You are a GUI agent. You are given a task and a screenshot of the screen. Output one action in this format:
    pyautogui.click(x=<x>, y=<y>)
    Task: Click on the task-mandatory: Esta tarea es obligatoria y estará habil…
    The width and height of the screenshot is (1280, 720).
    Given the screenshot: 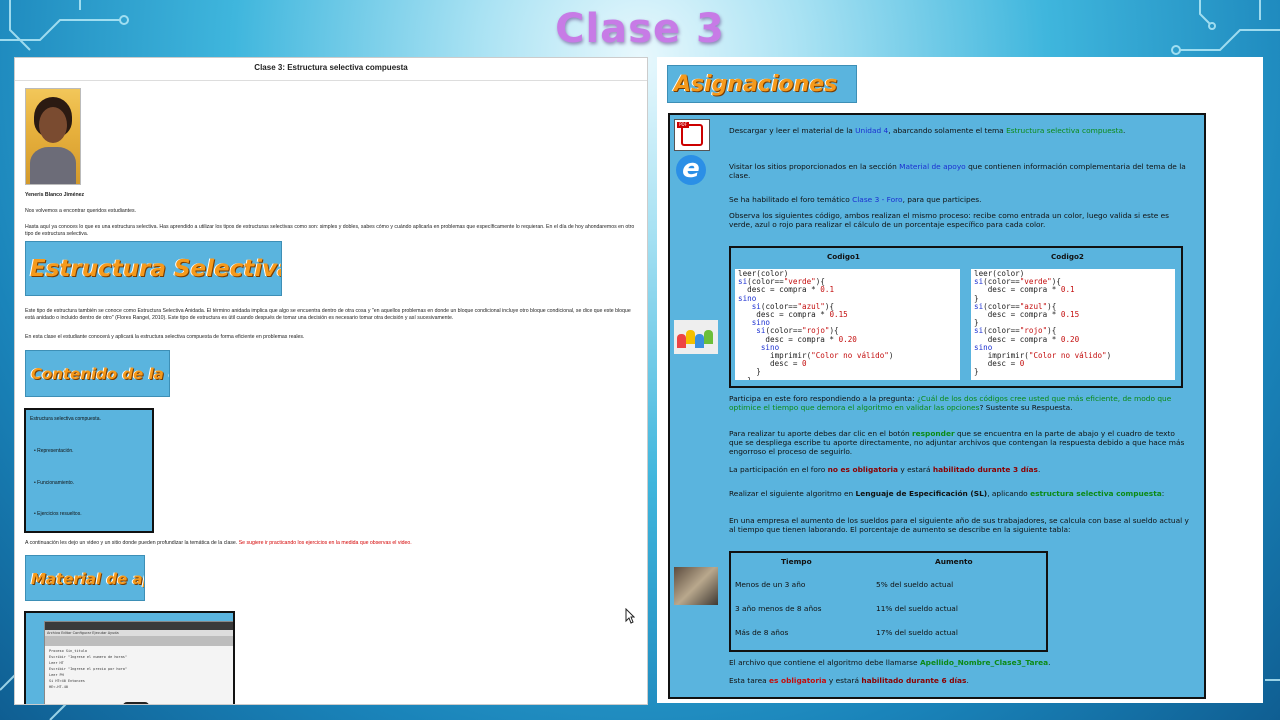 What is the action you would take?
    pyautogui.click(x=849, y=680)
    